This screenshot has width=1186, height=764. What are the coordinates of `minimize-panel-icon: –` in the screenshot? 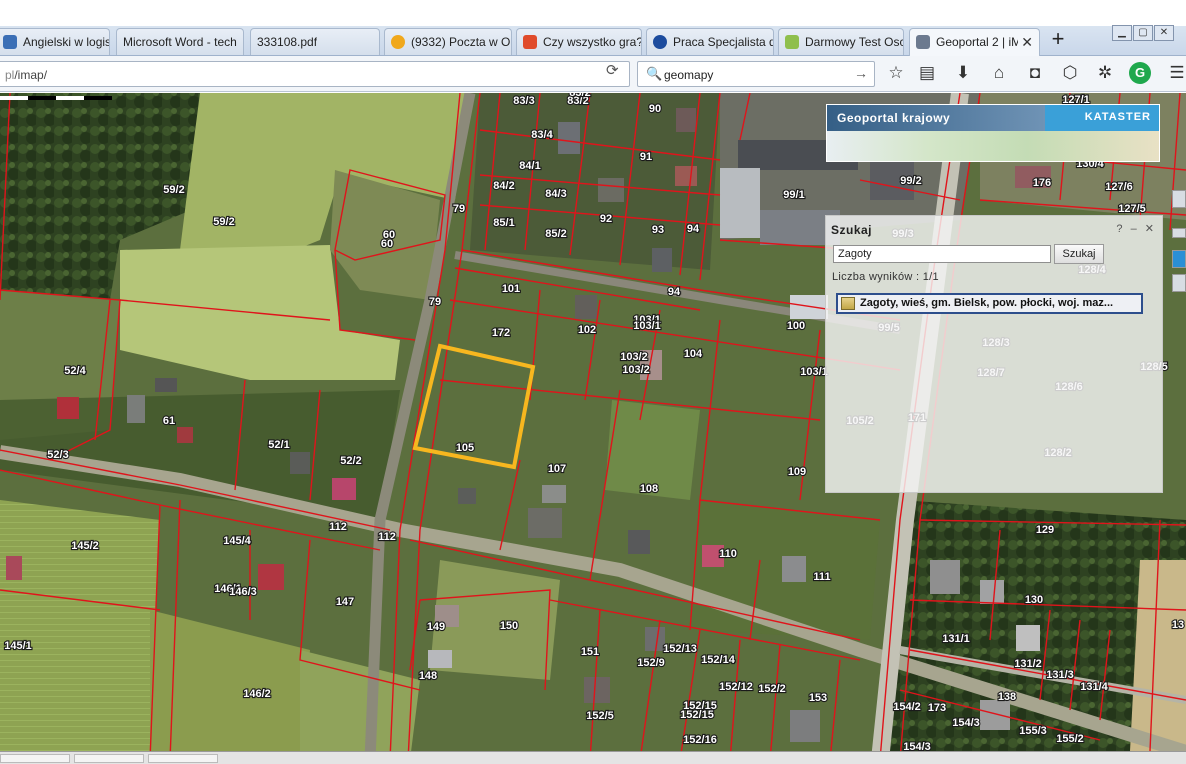 It's located at (1134, 229).